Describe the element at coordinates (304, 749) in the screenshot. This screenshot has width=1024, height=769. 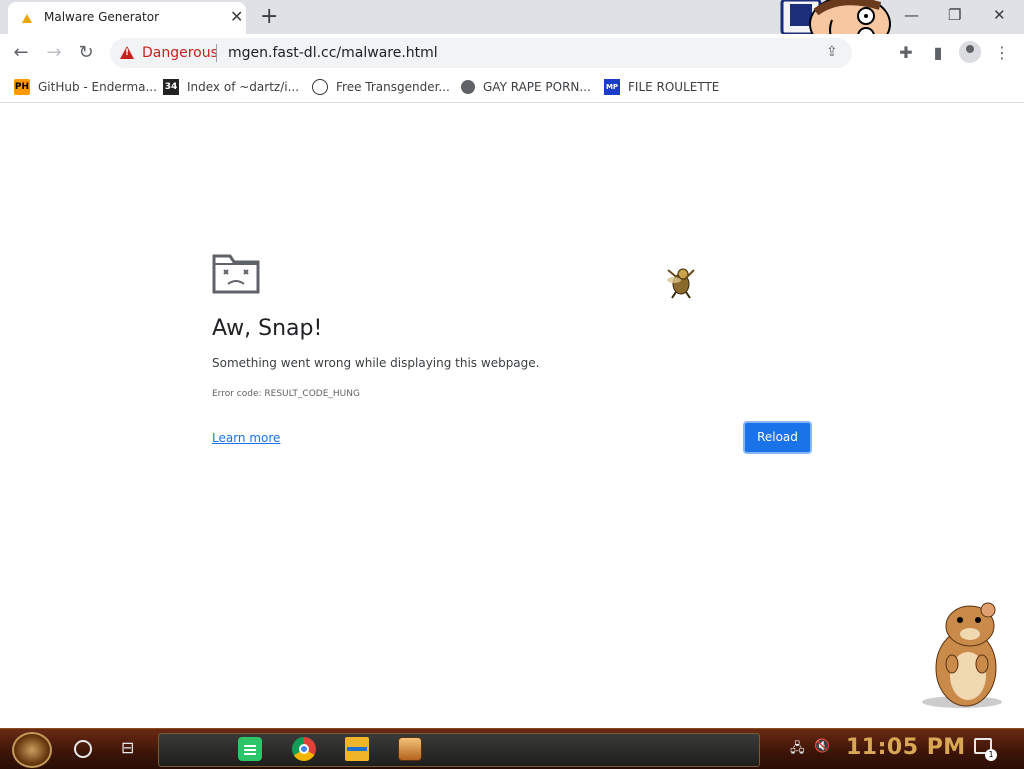
I see `chrome-icon` at that location.